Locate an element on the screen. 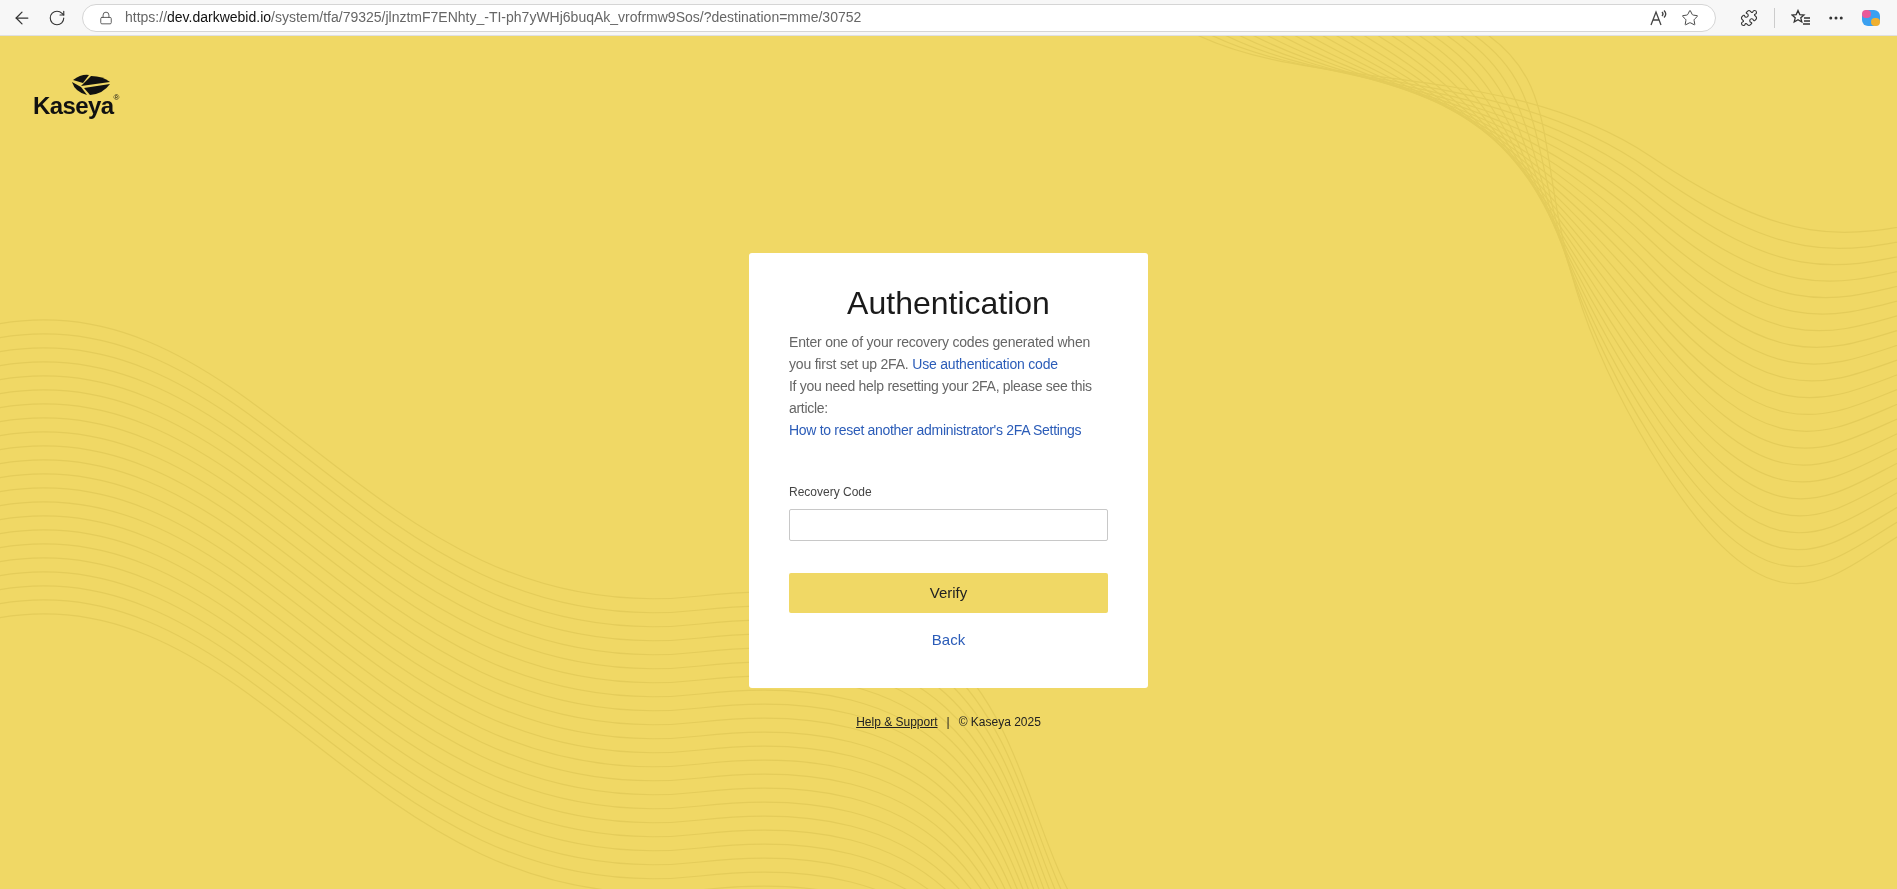 The image size is (1897, 889). lock-icon is located at coordinates (106, 17).